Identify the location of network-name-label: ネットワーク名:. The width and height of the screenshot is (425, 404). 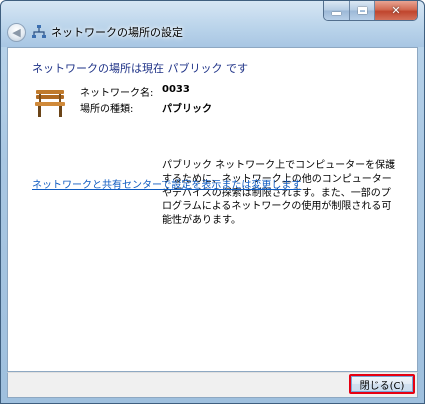
(117, 93).